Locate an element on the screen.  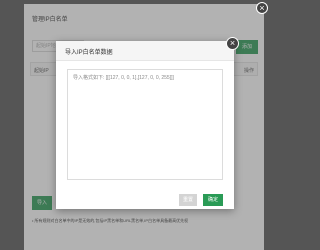
dialog-title: 管理IP白名单 is located at coordinates (50, 20).